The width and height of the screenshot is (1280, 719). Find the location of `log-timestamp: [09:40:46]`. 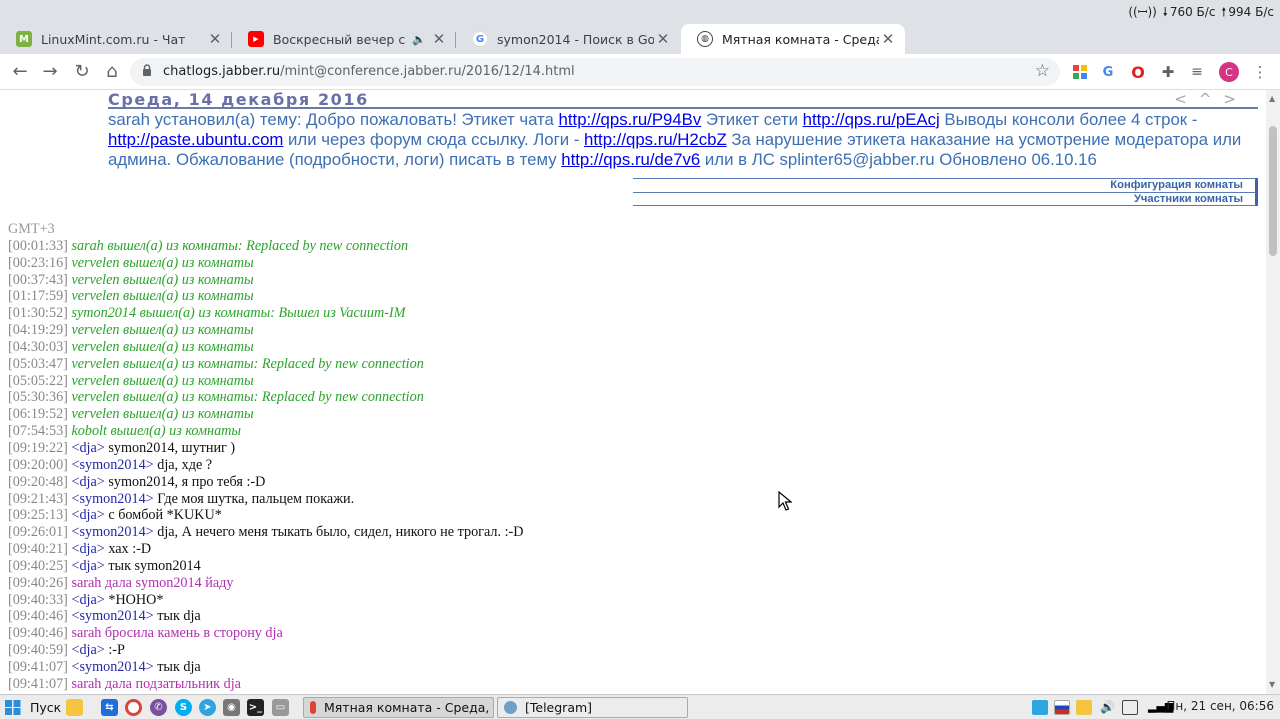

log-timestamp: [09:40:46] is located at coordinates (38, 616).